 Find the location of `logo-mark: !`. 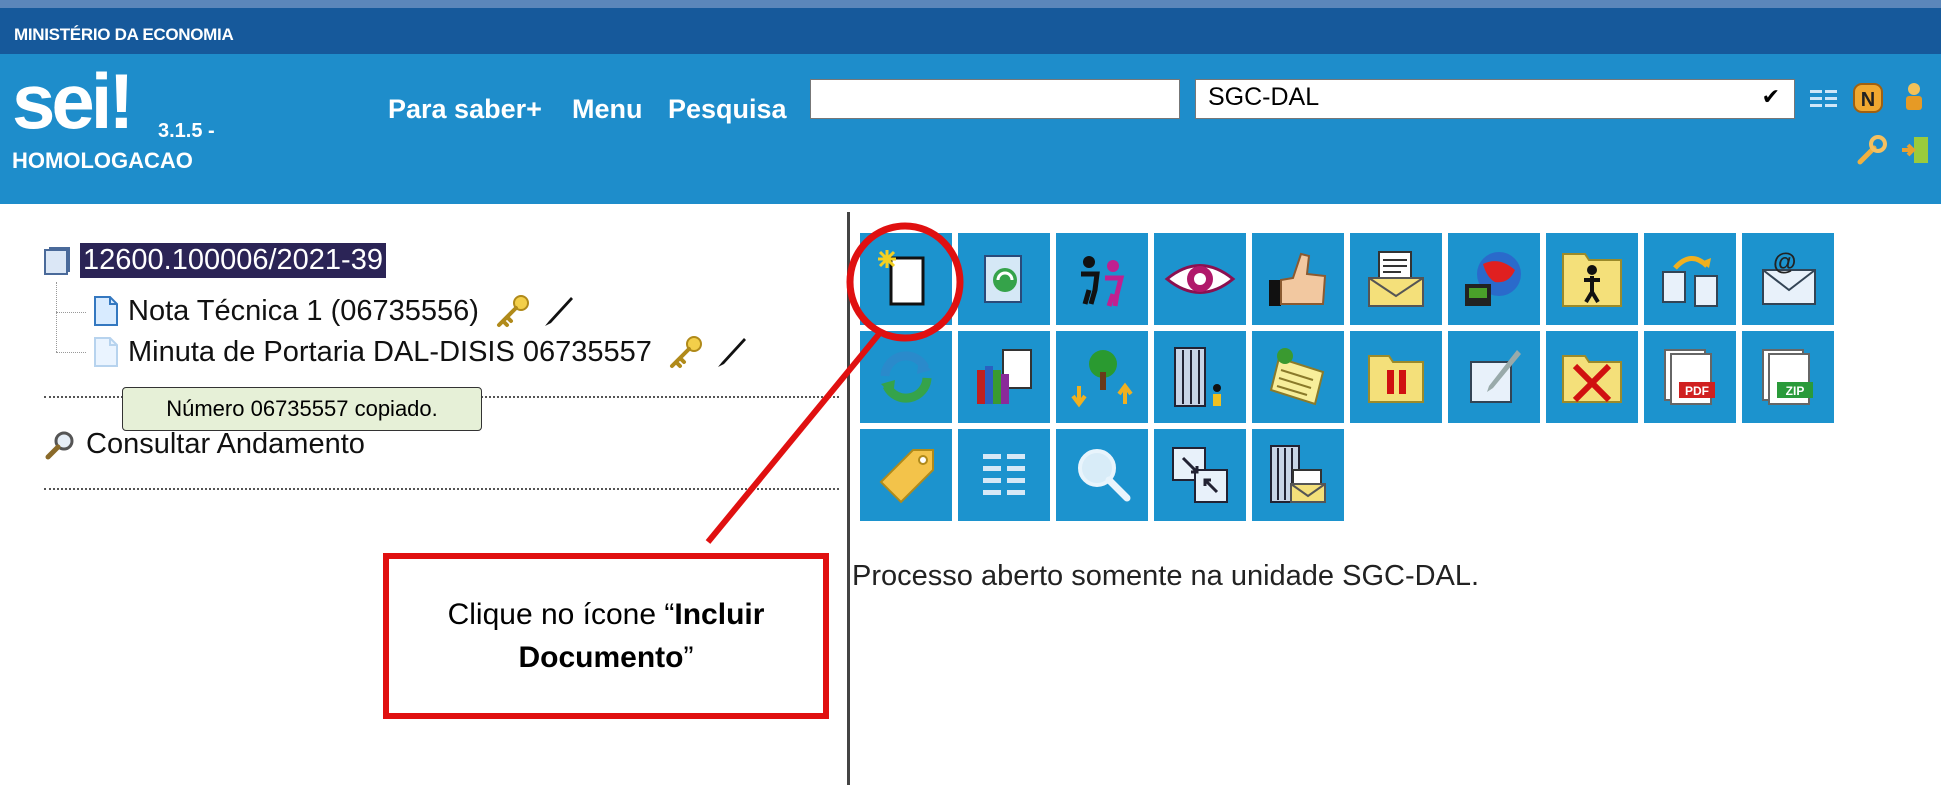

logo-mark: ! is located at coordinates (121, 101).